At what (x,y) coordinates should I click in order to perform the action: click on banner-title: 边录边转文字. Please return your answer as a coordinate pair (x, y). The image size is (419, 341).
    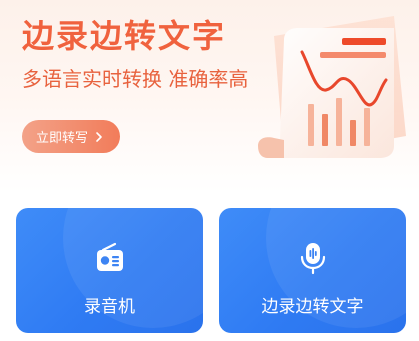
    Looking at the image, I should click on (124, 36).